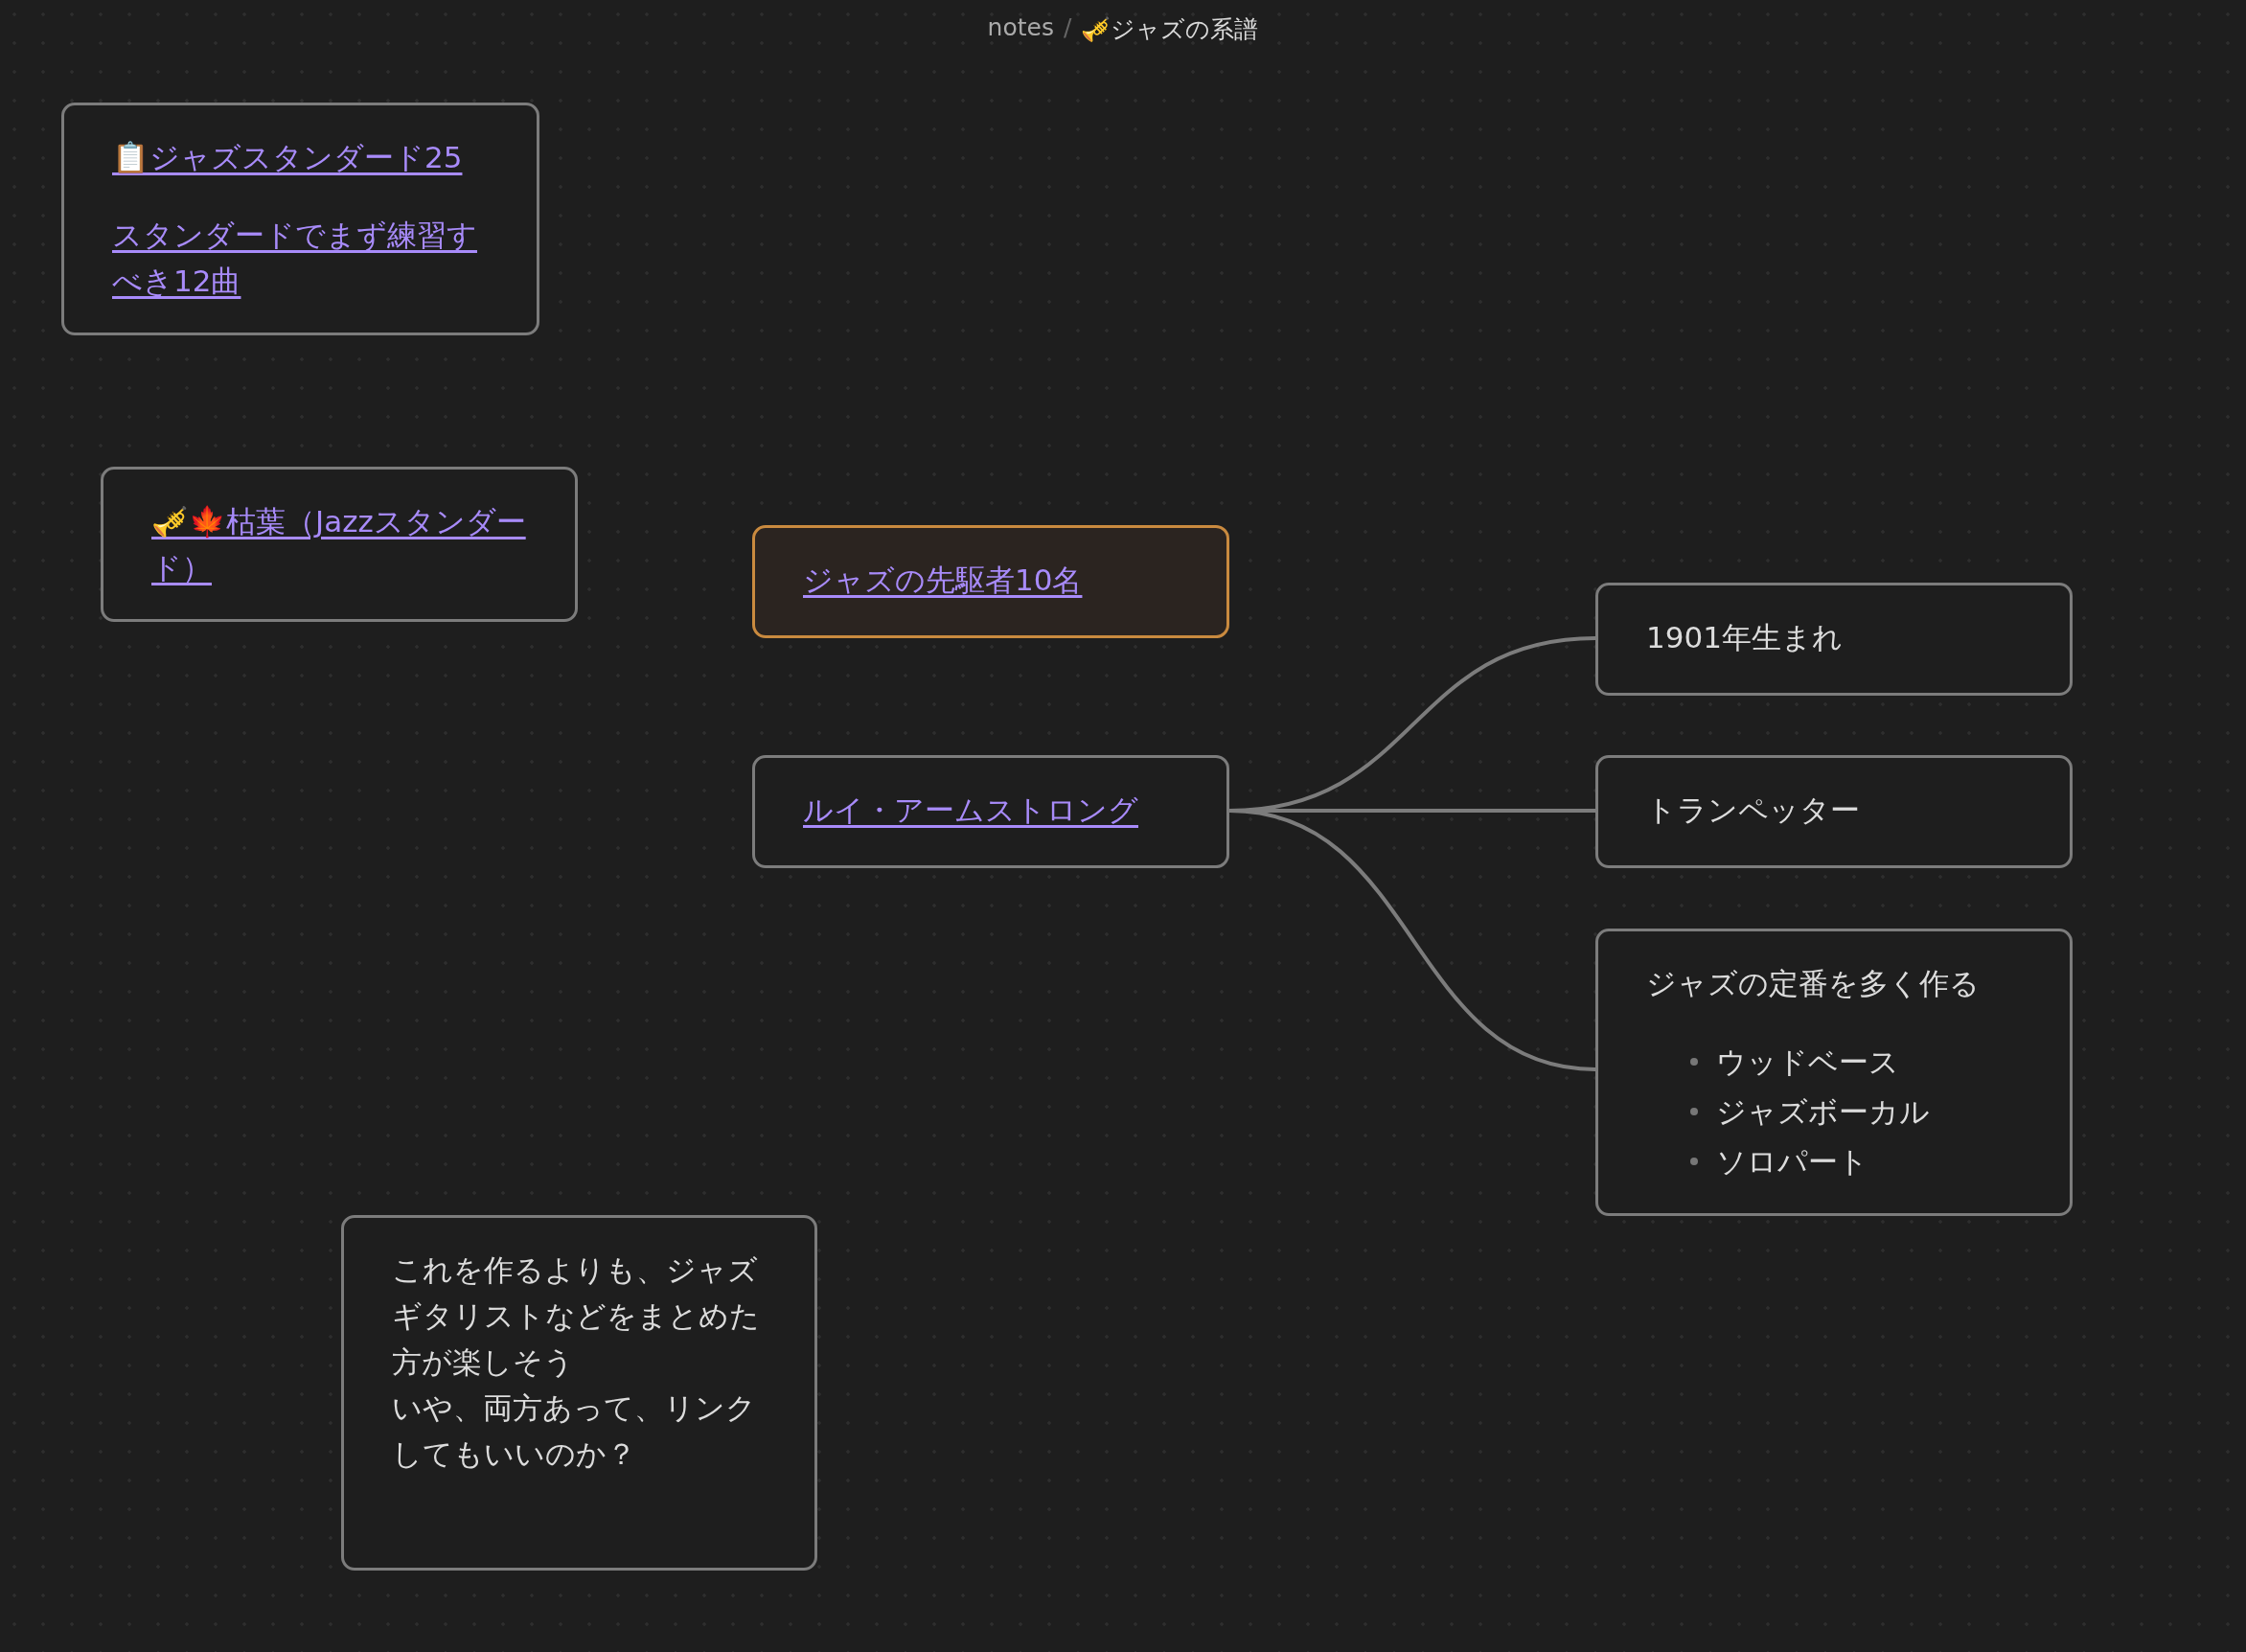 This screenshot has height=1652, width=2246. What do you see at coordinates (1823, 1112) in the screenshot?
I see `list-item: ジャズボーカル` at bounding box center [1823, 1112].